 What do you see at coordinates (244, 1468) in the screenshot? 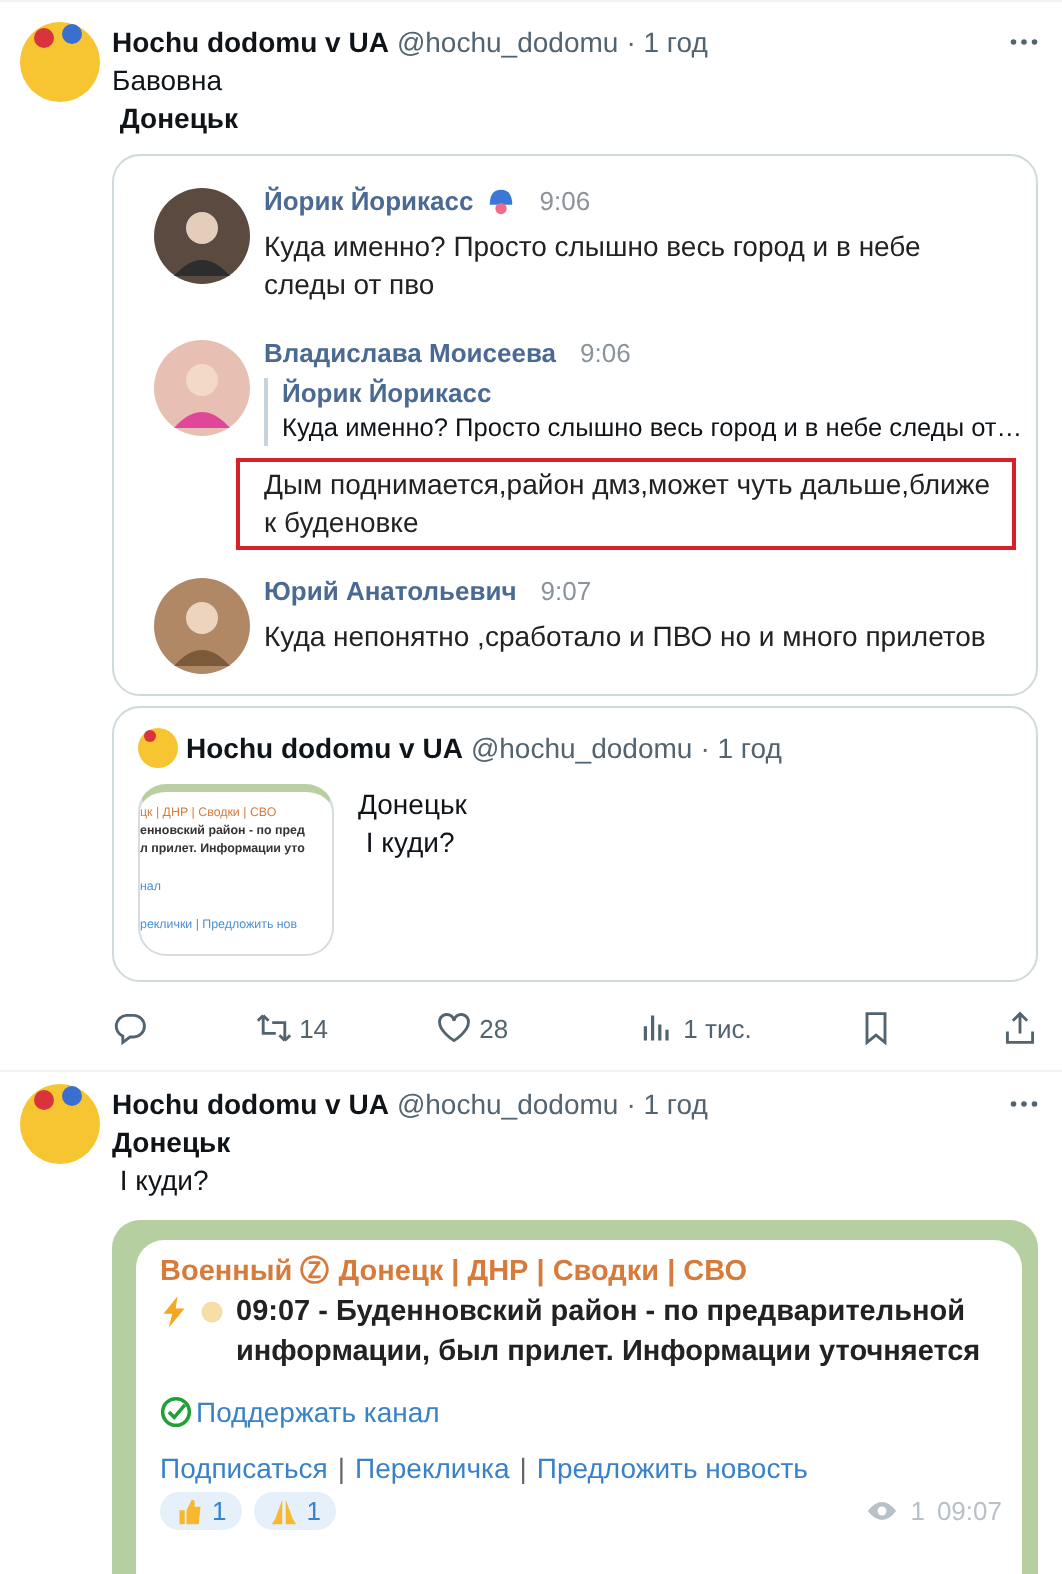
I see `channel-link: Подписаться` at bounding box center [244, 1468].